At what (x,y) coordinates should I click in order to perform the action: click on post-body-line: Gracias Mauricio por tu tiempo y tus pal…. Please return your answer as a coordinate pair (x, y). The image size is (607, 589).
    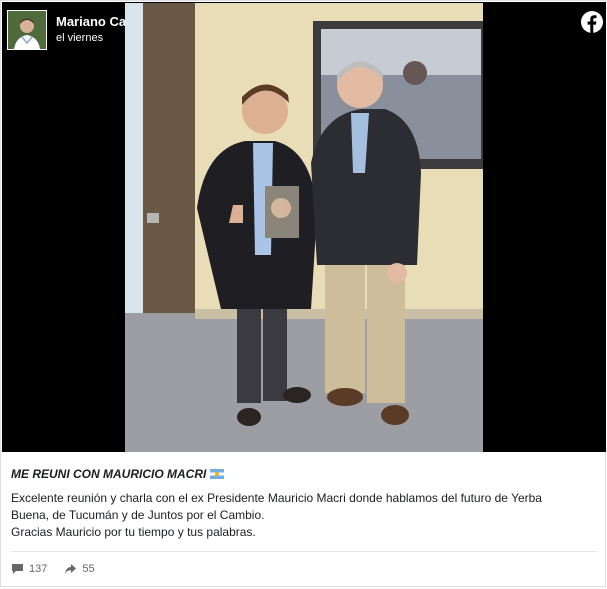
    Looking at the image, I should click on (133, 532).